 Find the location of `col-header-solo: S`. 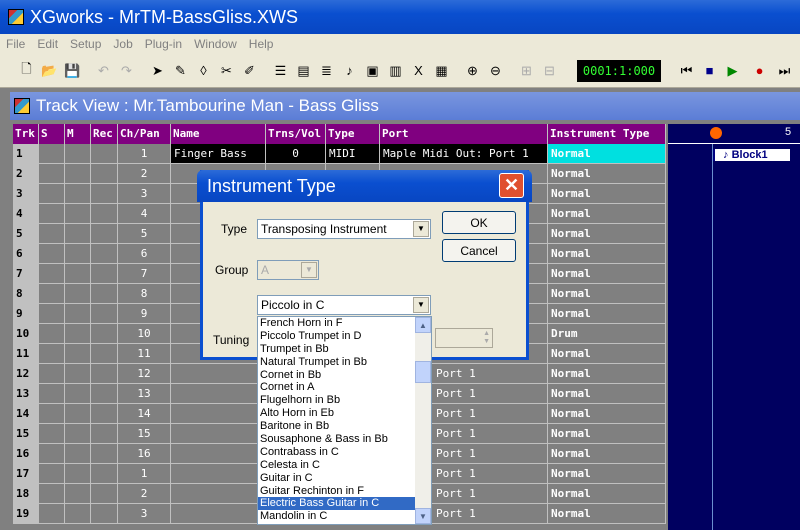

col-header-solo: S is located at coordinates (52, 134).